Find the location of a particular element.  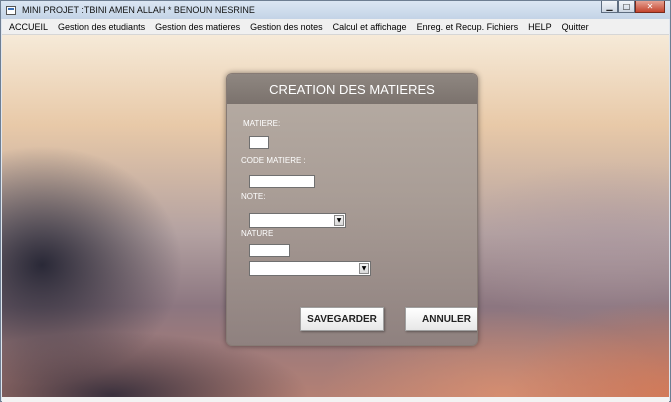

menu-enreg-recup-fichiers: Enreg. et Recup. Fichiers is located at coordinates (468, 27).